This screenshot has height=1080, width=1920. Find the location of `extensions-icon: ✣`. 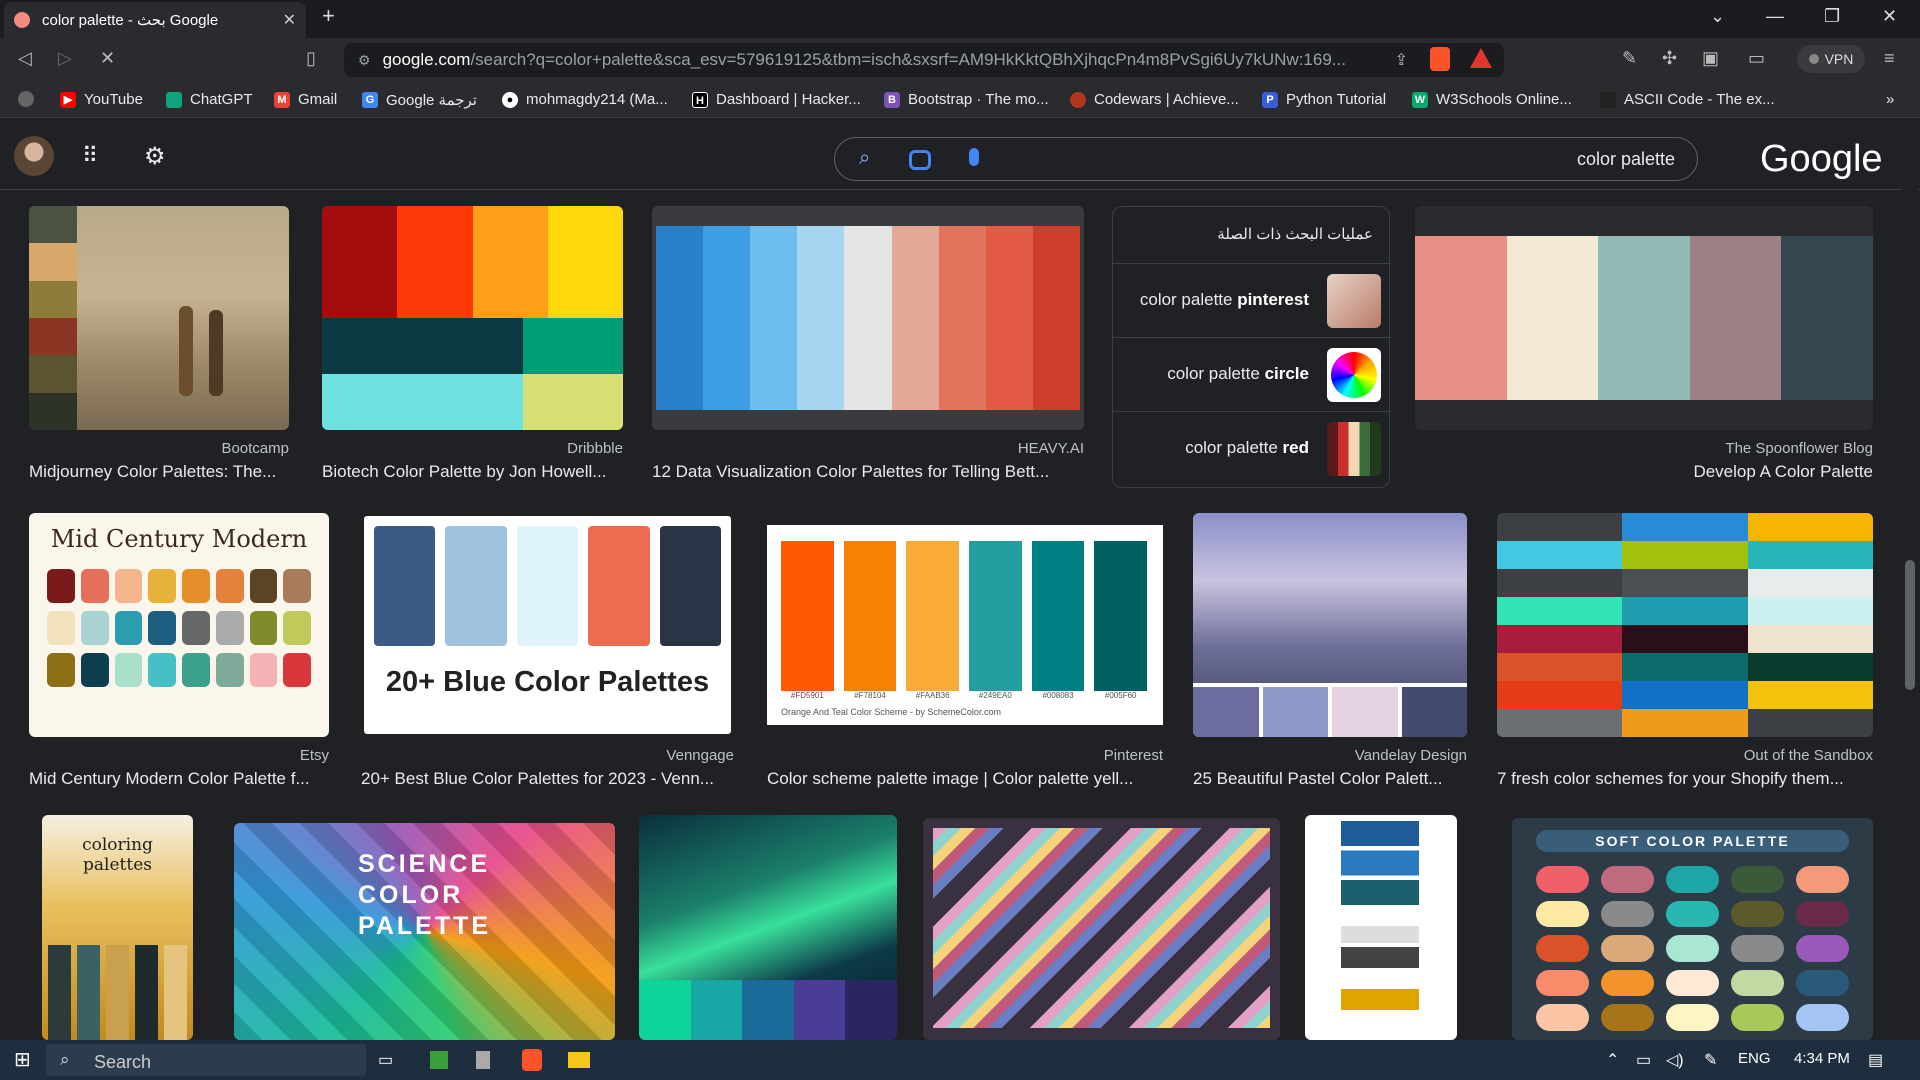

extensions-icon: ✣ is located at coordinates (1669, 58).